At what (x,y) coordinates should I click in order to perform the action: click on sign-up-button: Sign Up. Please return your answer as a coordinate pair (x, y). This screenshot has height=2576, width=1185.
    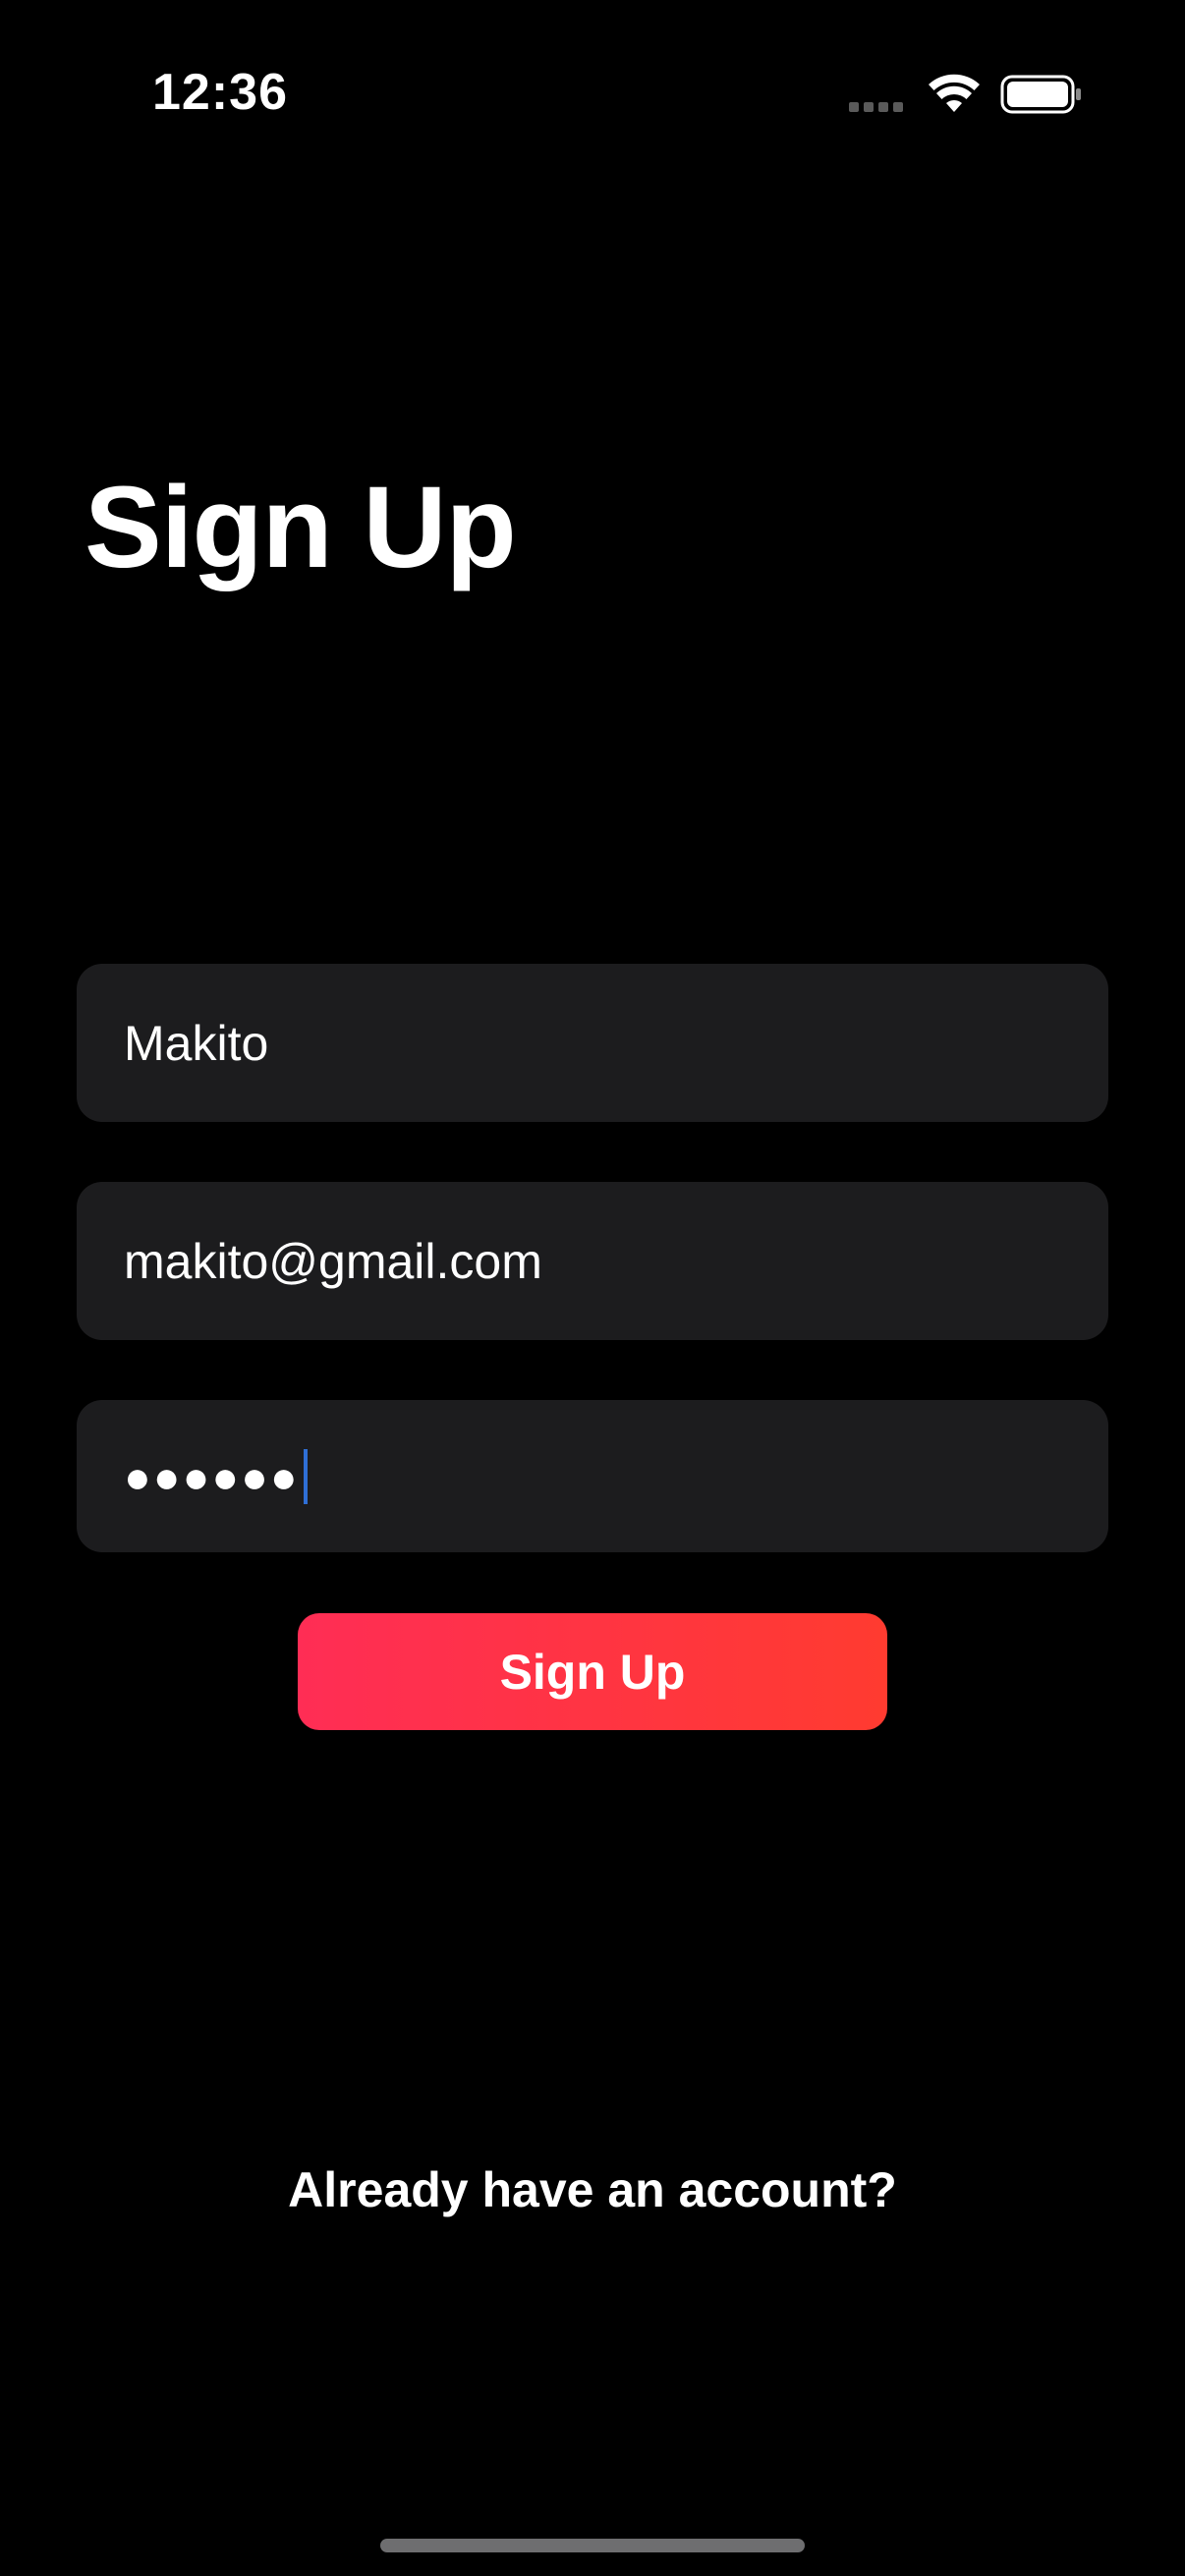
    Looking at the image, I should click on (592, 1671).